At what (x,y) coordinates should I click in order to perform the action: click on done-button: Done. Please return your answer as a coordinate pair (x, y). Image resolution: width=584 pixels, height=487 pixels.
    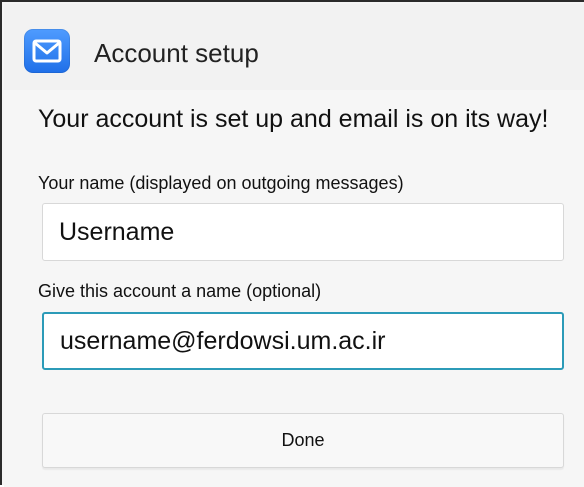
    Looking at the image, I should click on (303, 440).